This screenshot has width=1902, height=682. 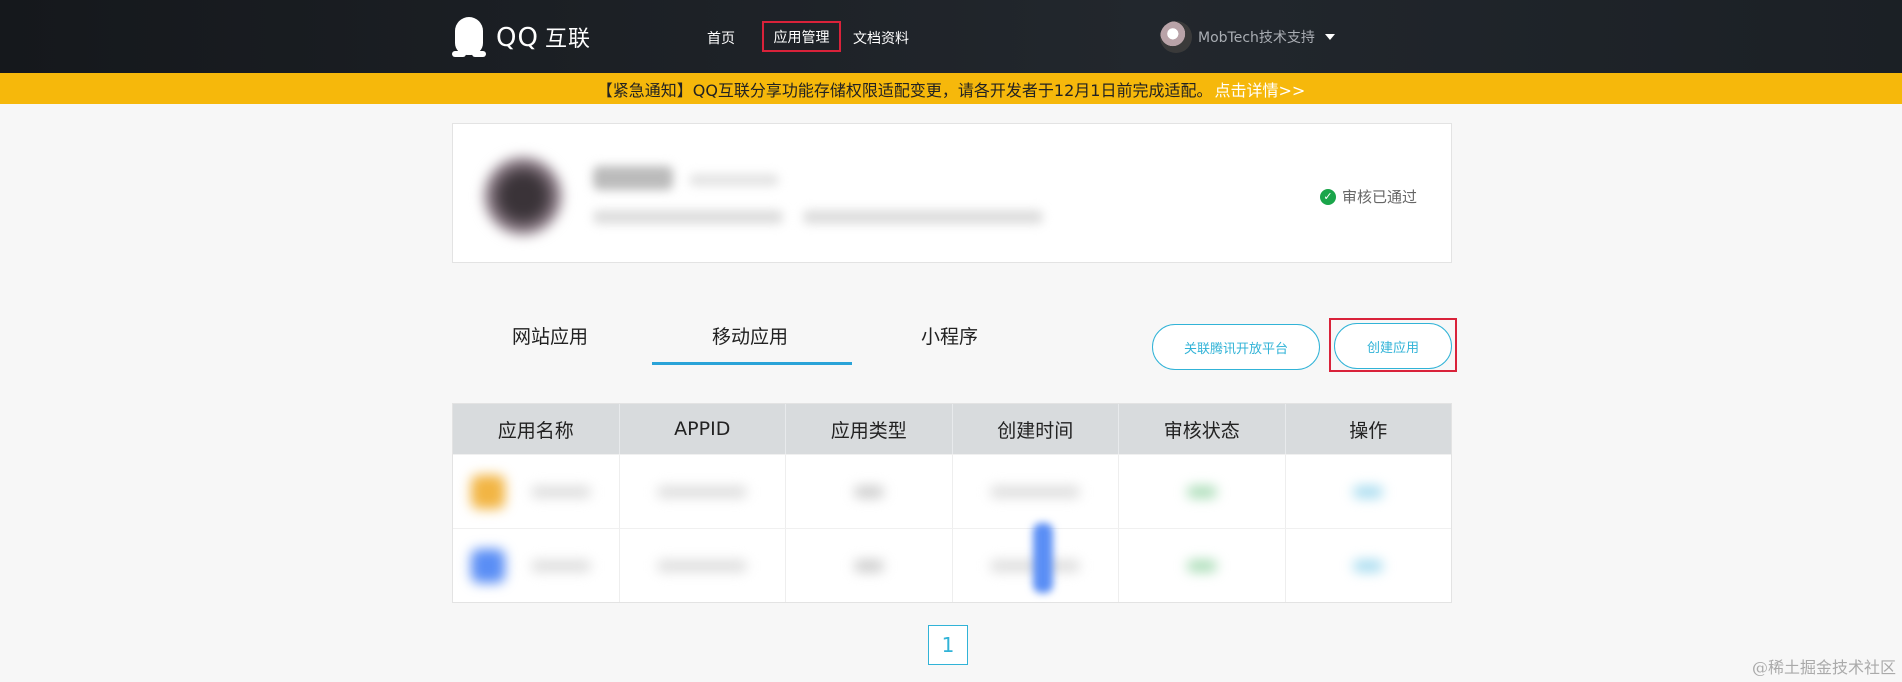 I want to click on profile-avatar-blurred, so click(x=523, y=196).